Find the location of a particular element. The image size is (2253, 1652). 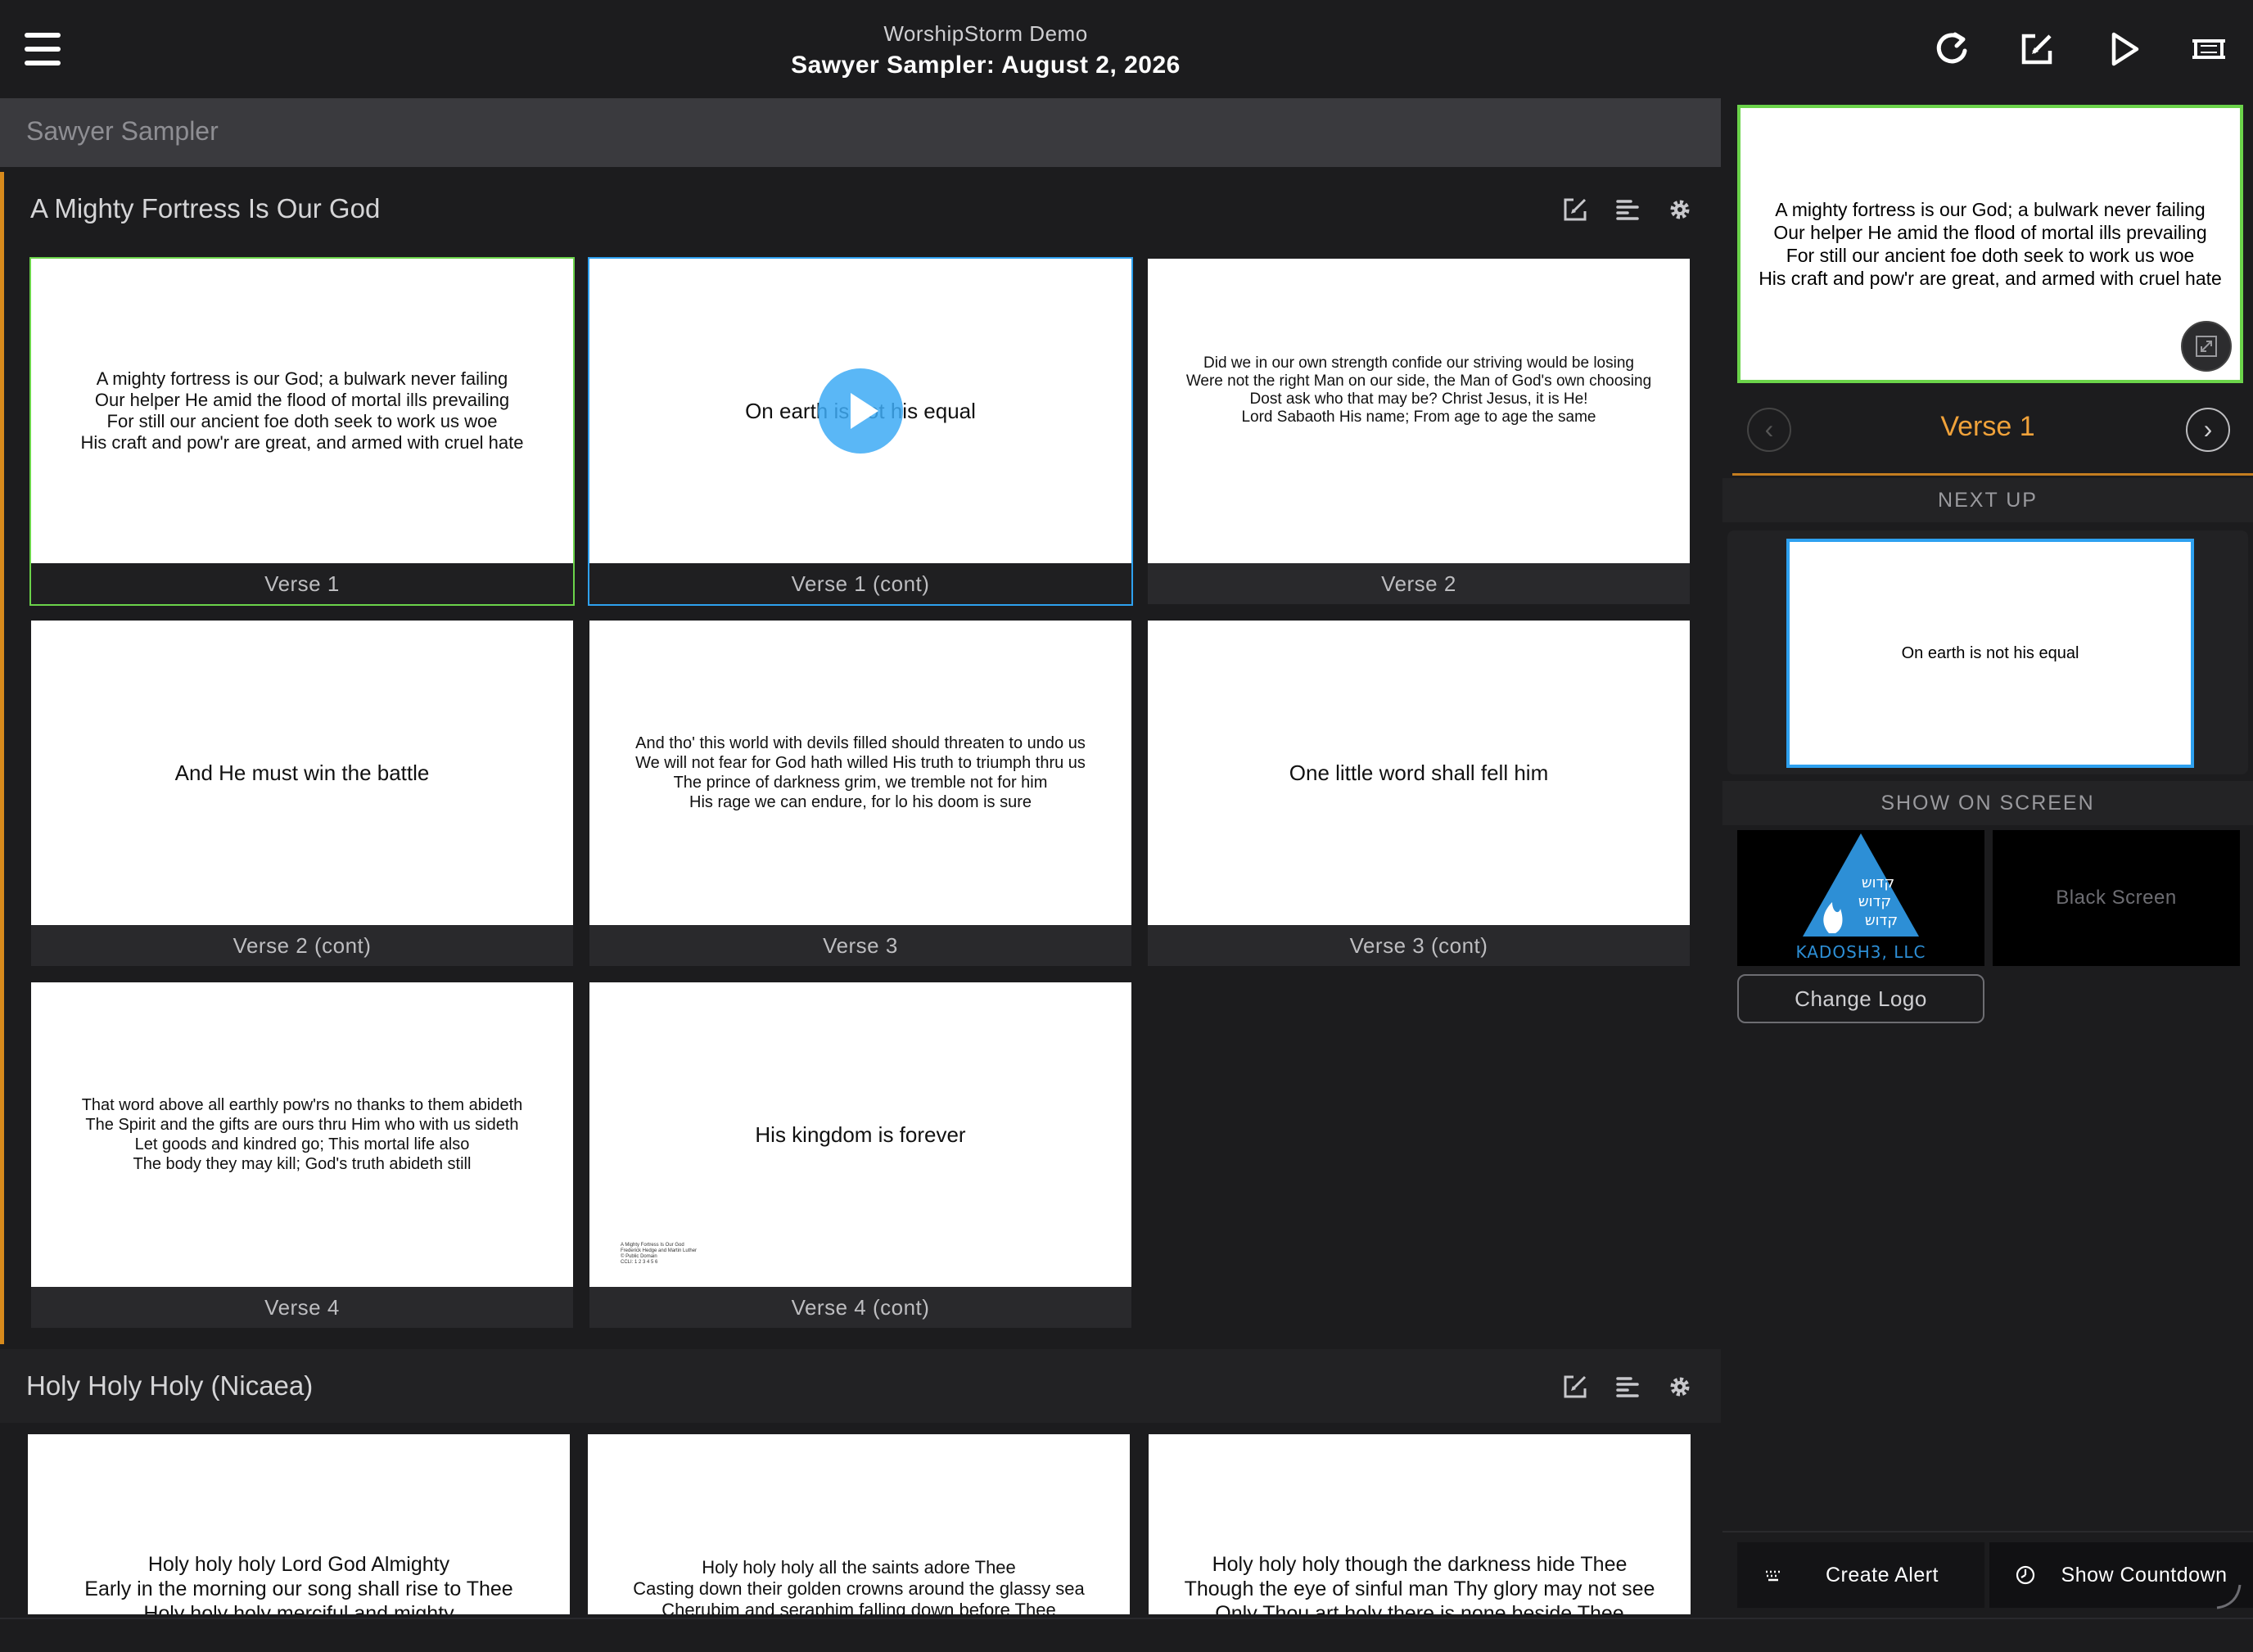

lyric-line: Holy holy holy Lord God Almighty is located at coordinates (298, 1564).